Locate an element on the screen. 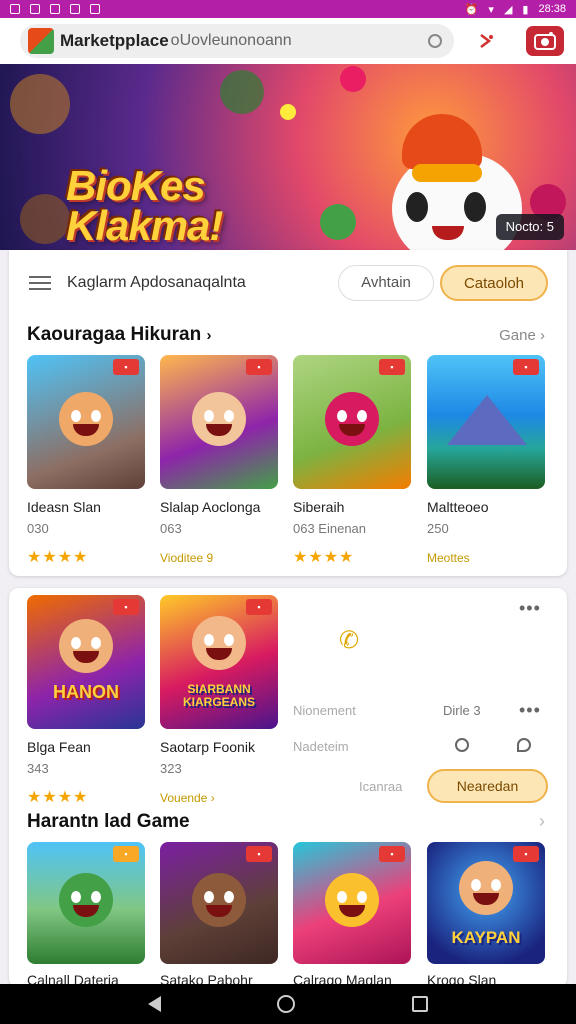 This screenshot has width=576, height=1024. game-meta: 250 is located at coordinates (438, 528).